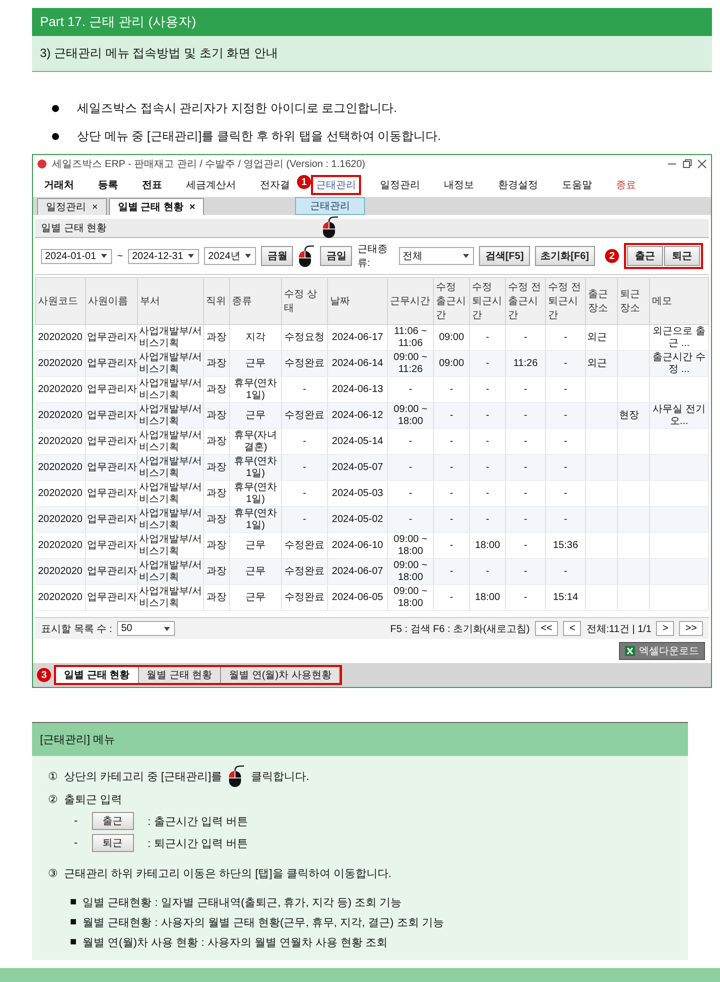 The image size is (720, 982). What do you see at coordinates (358, 467) in the screenshot?
I see `table-cell: 2024-05-07` at bounding box center [358, 467].